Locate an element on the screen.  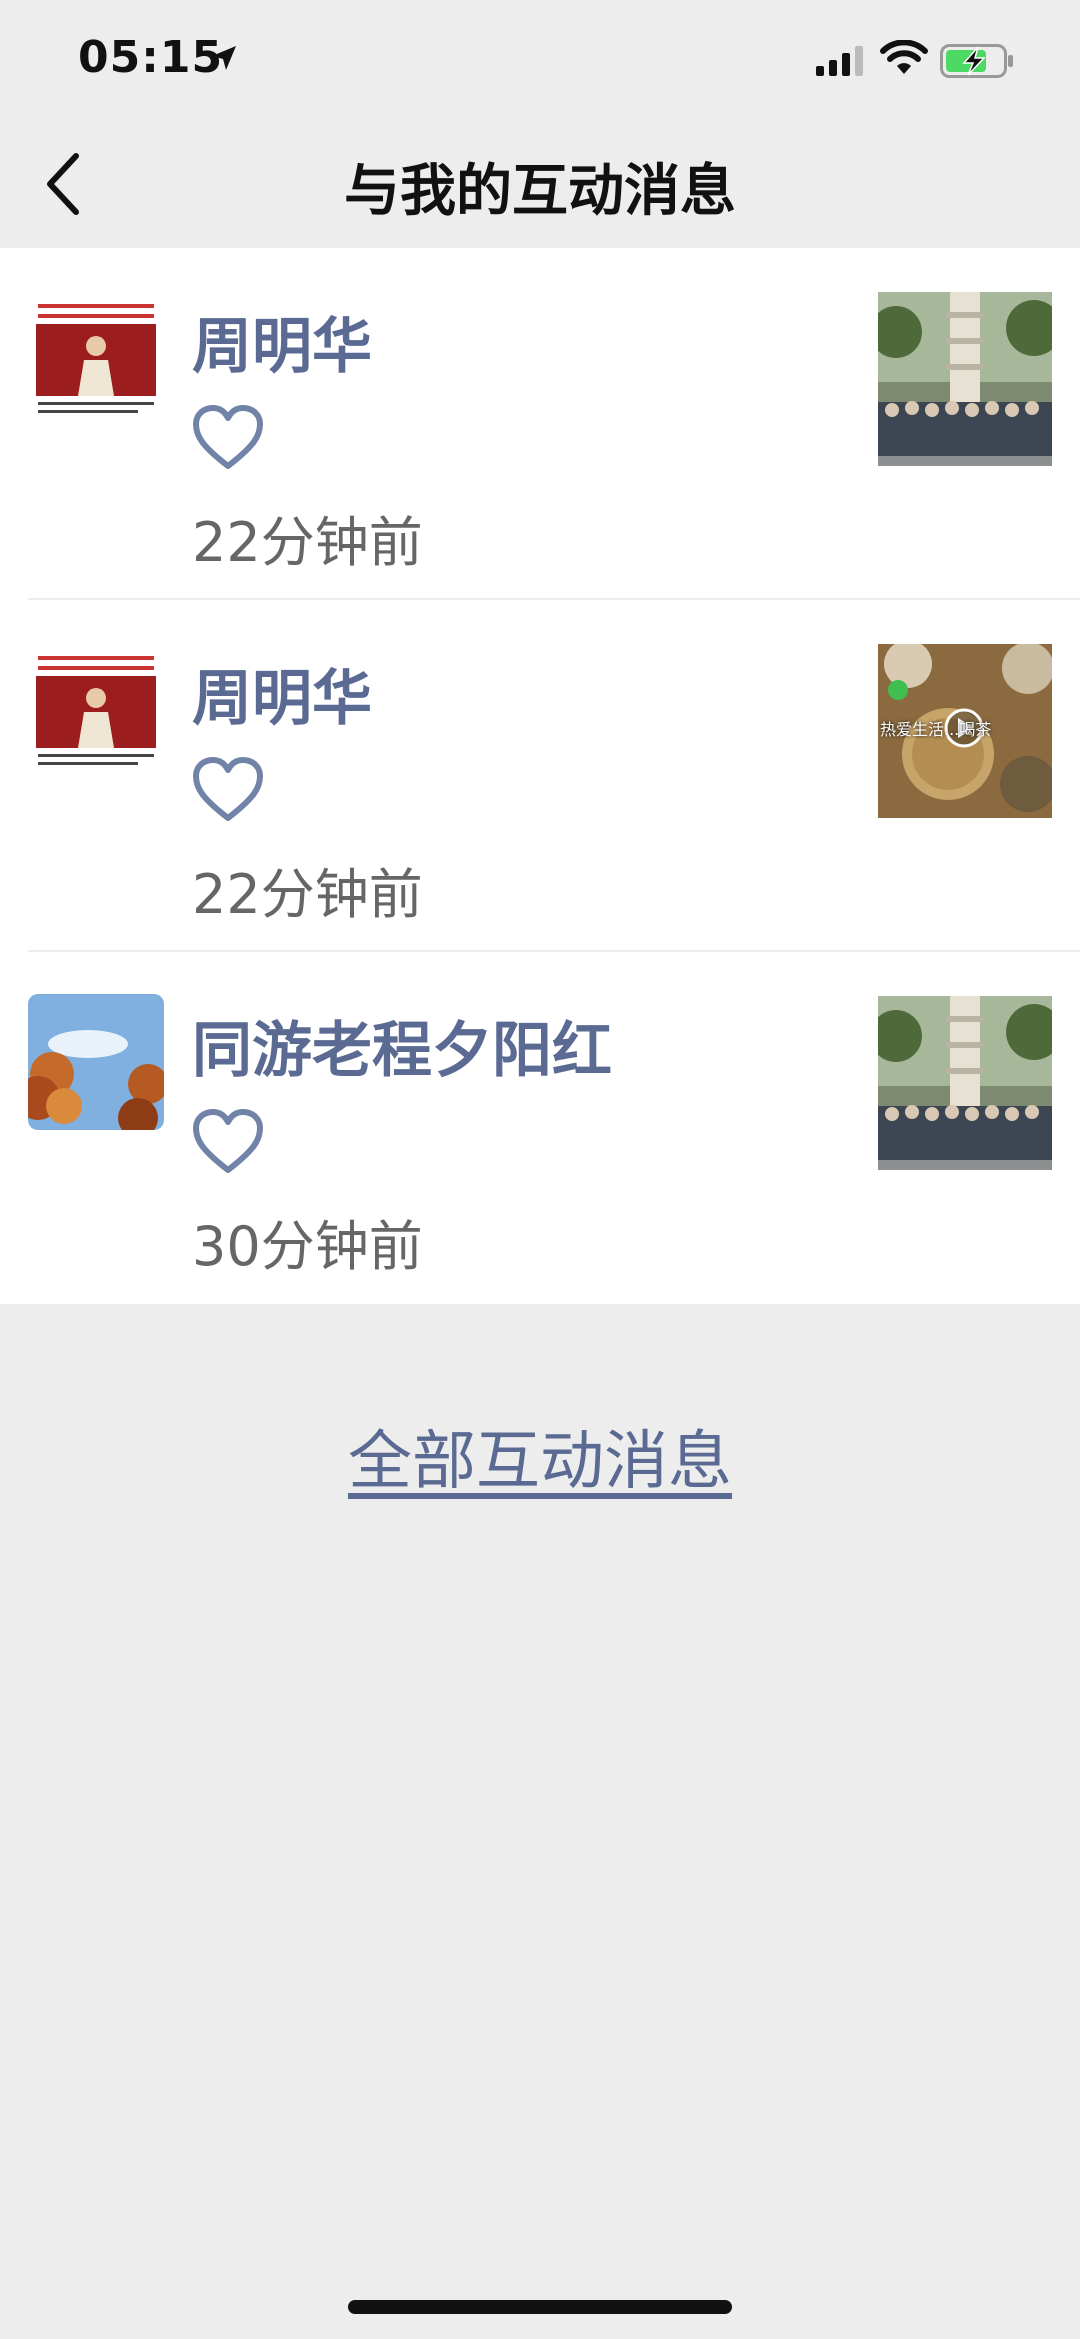
status-bar: 05:15 is located at coordinates (540, 60).